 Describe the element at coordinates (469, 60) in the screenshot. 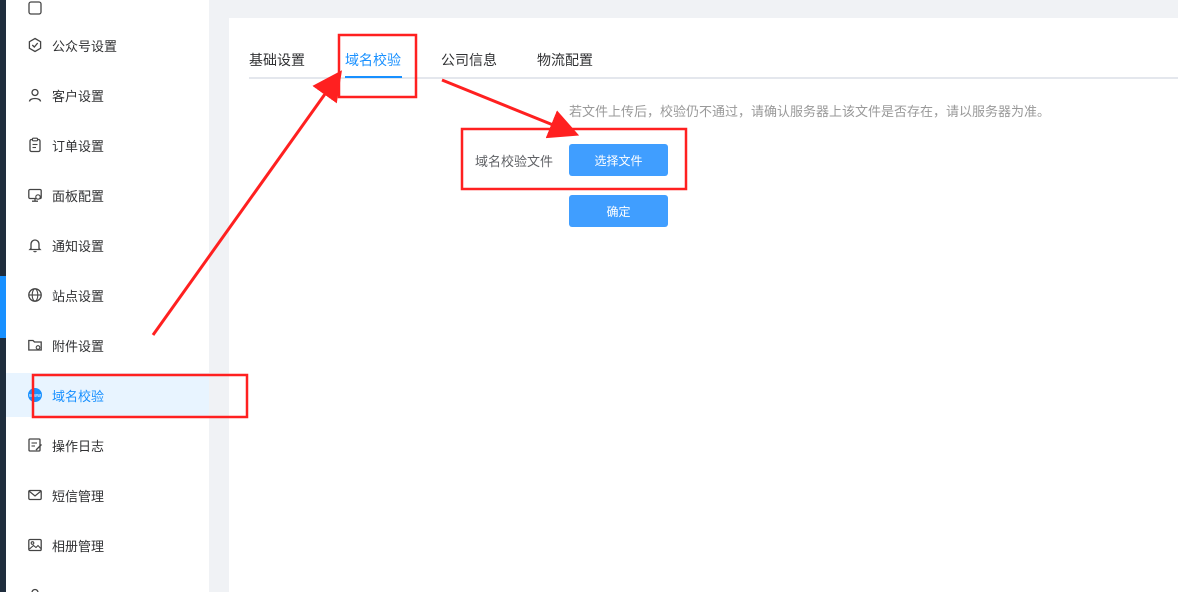

I see `tab-company-info: 公司信息` at that location.